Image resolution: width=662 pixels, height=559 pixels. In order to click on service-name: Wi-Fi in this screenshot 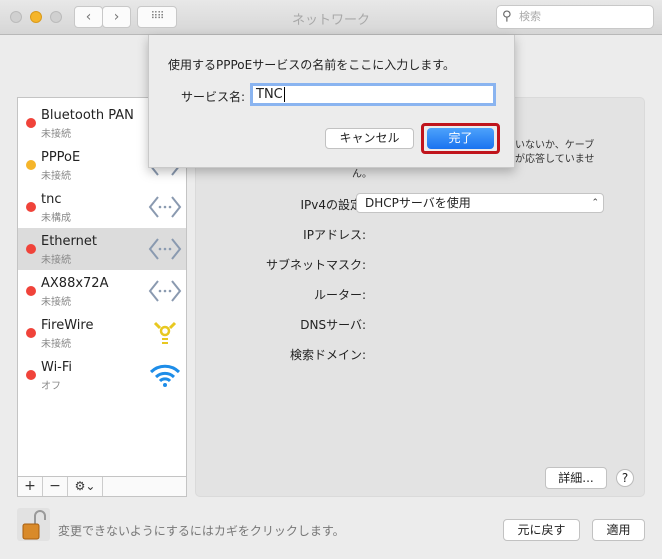, I will do `click(57, 367)`.